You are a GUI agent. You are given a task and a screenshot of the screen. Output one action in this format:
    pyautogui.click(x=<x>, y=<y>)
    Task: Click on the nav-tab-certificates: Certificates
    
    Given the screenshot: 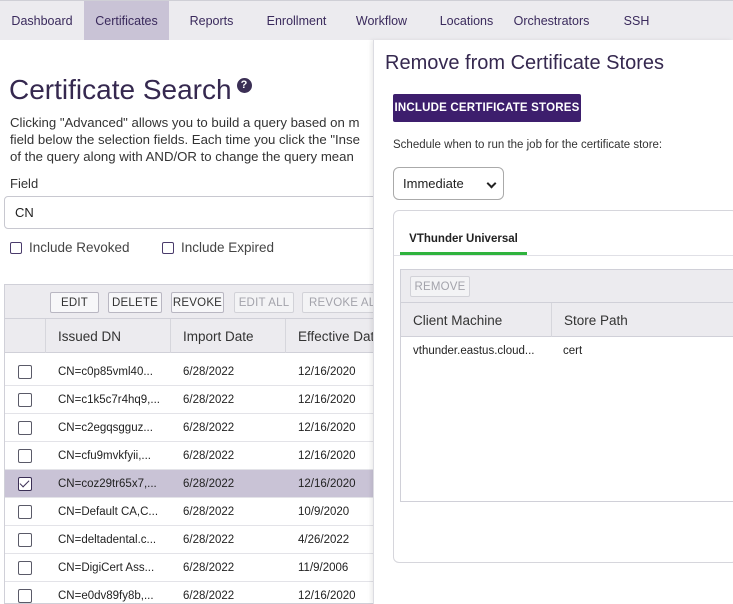 What is the action you would take?
    pyautogui.click(x=126, y=20)
    